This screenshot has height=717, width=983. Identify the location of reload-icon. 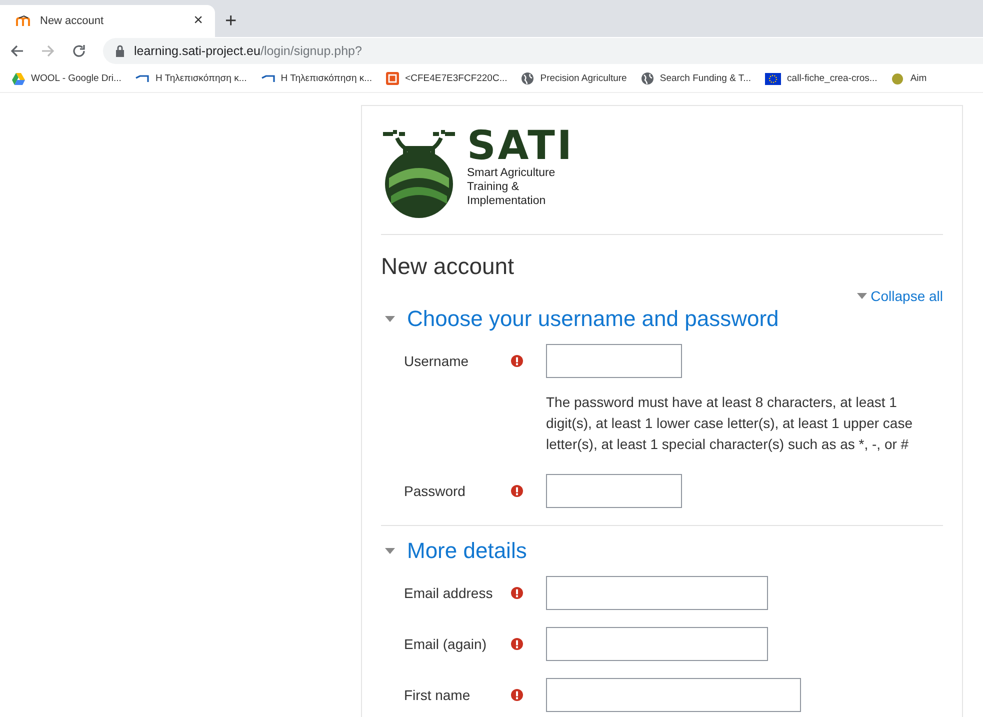
(79, 51).